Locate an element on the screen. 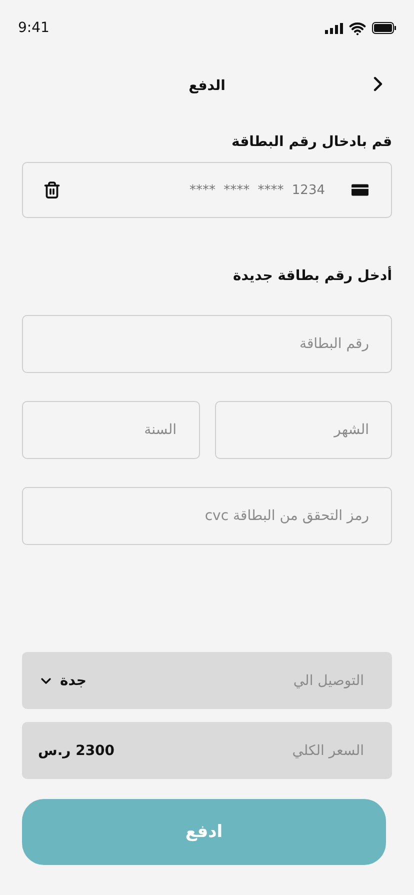 This screenshot has height=895, width=414. battery-icon is located at coordinates (384, 28).